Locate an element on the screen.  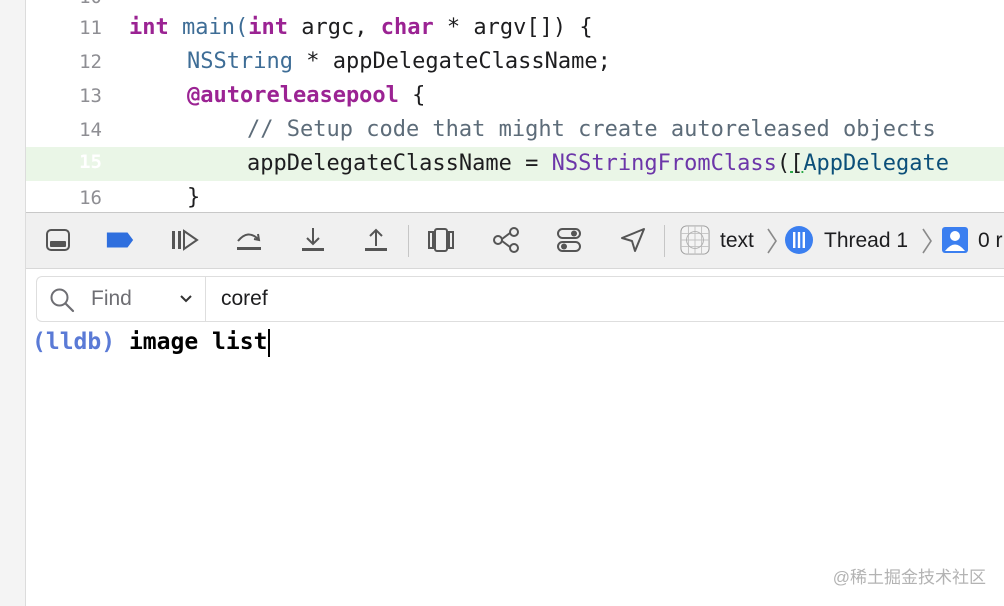
filter-divider is located at coordinates (205, 299).